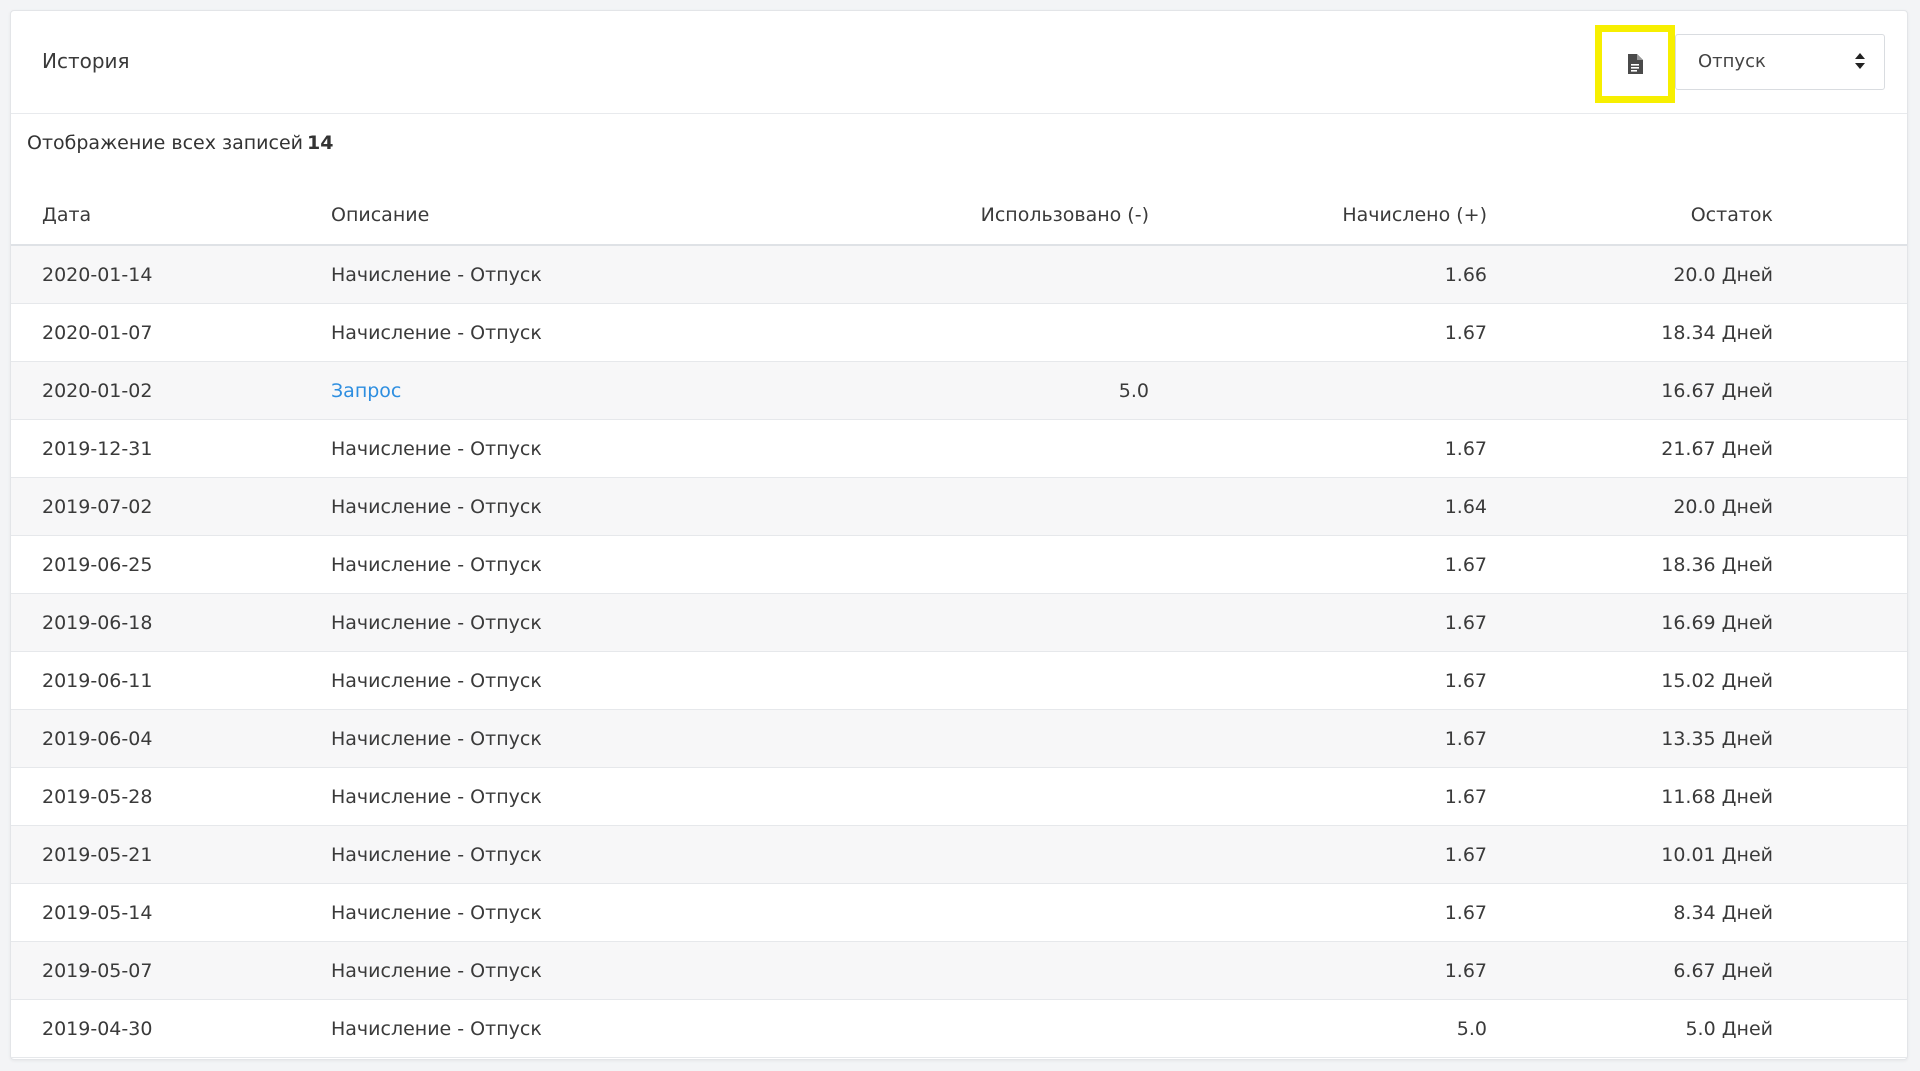 This screenshot has width=1920, height=1071. I want to click on cell-date: 2019-06-04, so click(171, 738).